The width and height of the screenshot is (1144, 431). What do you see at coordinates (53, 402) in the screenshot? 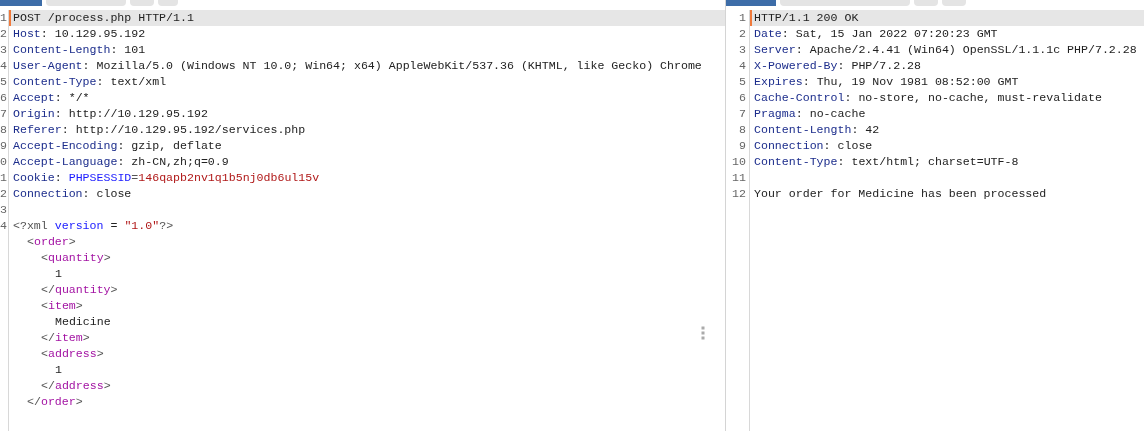
I see `xml-tag: </order>` at bounding box center [53, 402].